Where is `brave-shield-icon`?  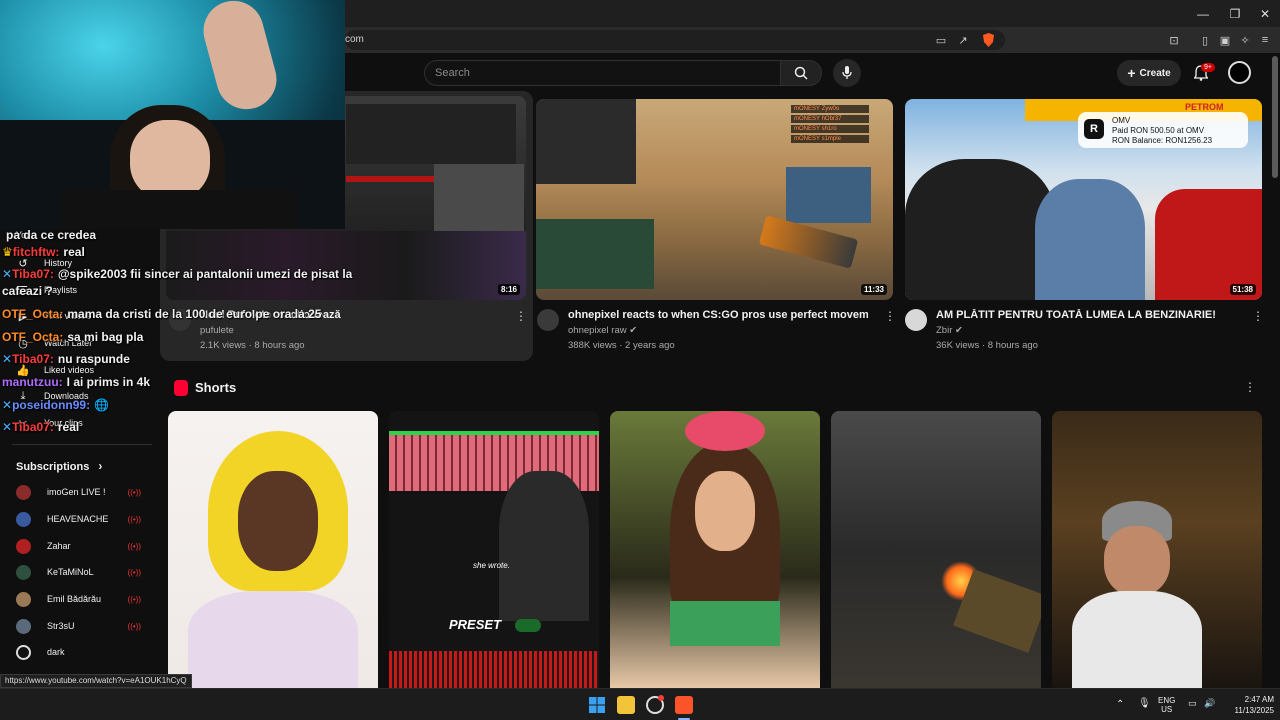 brave-shield-icon is located at coordinates (988, 40).